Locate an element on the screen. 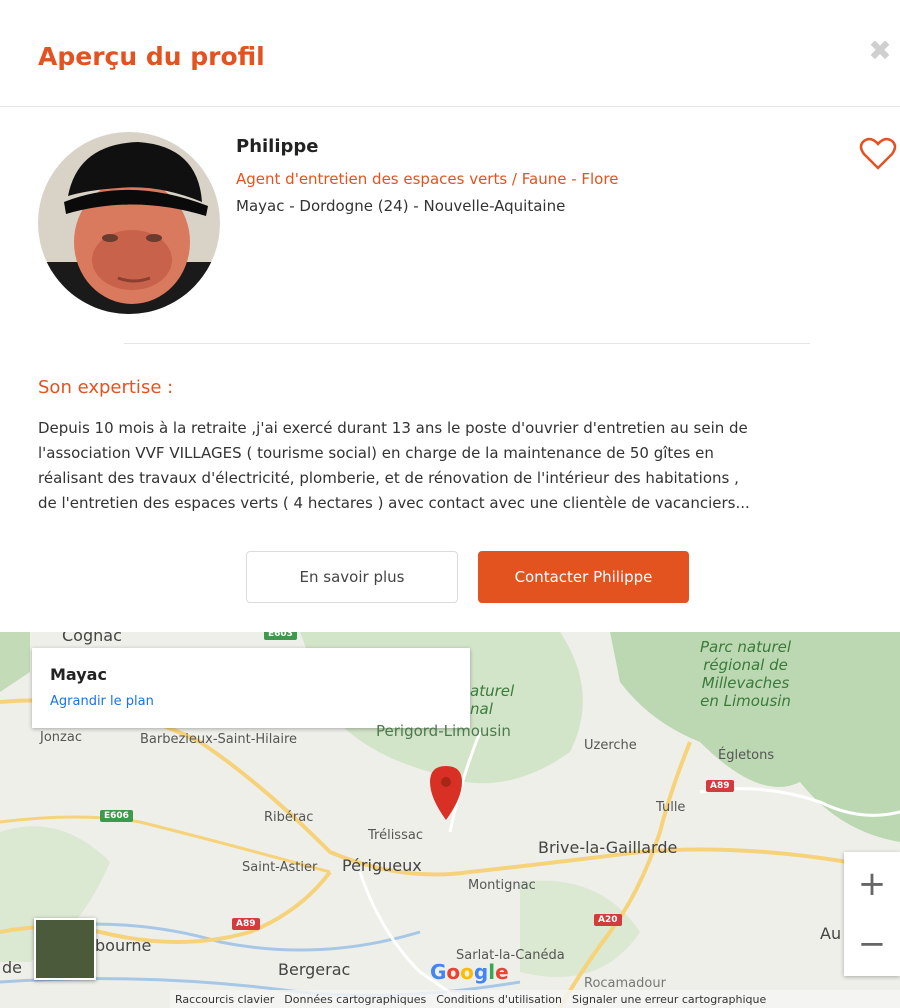  map-label-riberac: Ribérac is located at coordinates (289, 817).